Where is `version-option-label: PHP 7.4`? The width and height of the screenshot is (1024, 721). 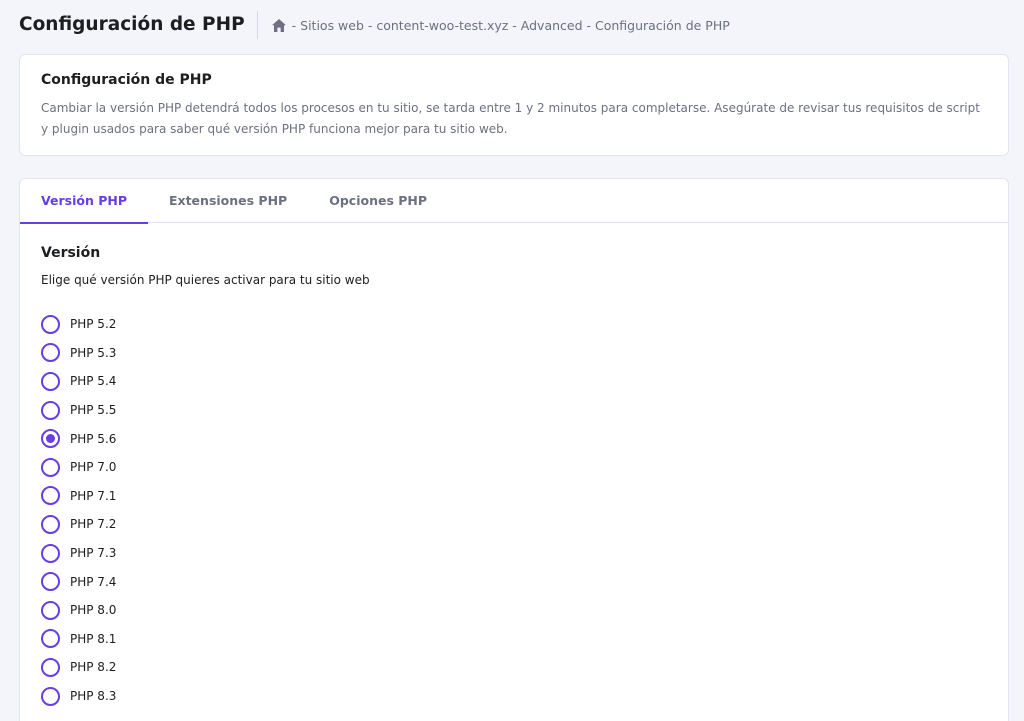
version-option-label: PHP 7.4 is located at coordinates (93, 581).